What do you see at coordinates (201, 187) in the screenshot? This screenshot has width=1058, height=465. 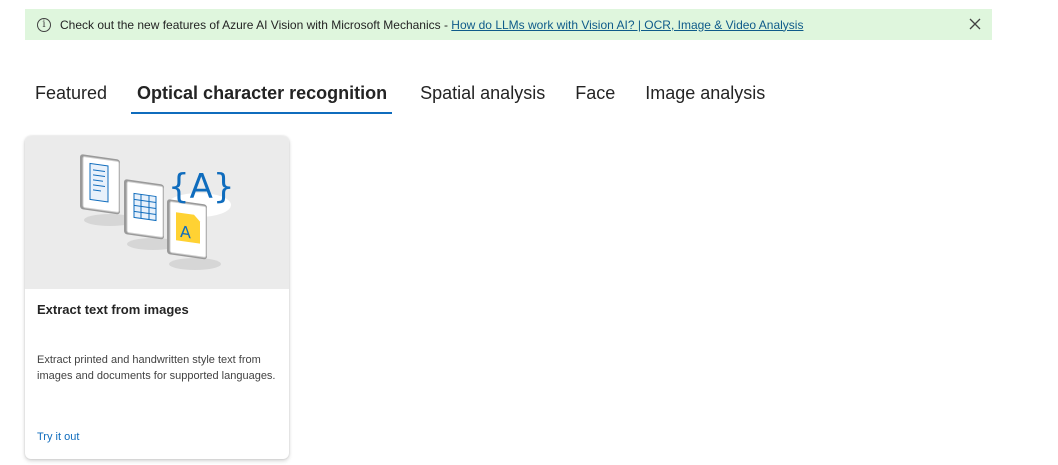 I see `ocr-illustration-glyph: {A}` at bounding box center [201, 187].